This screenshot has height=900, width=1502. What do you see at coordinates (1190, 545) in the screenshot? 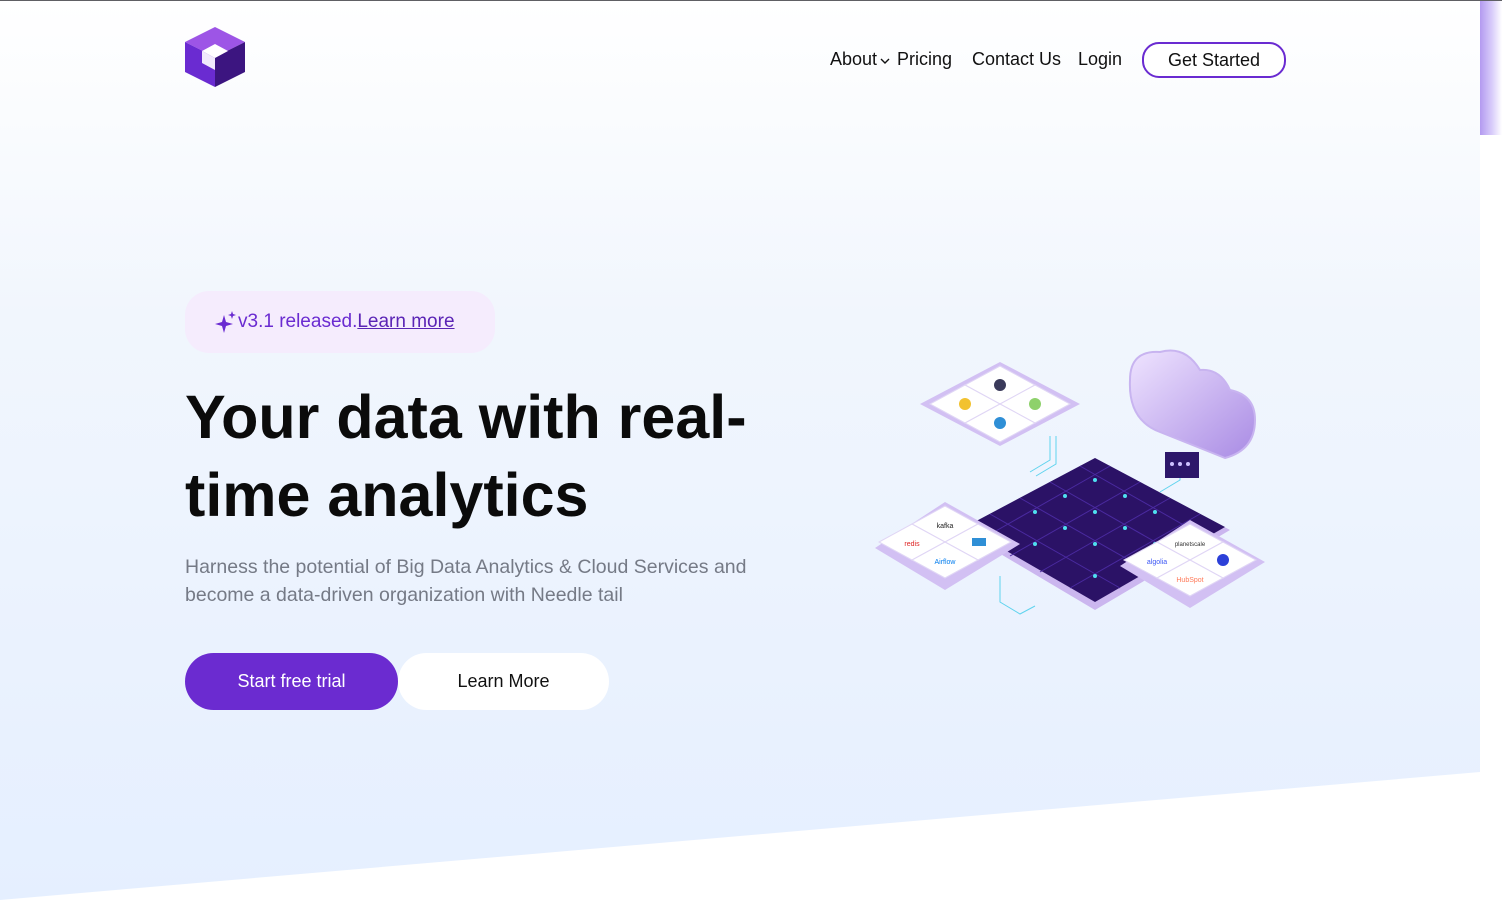
I see `tile-label-planetscale: planetscale` at bounding box center [1190, 545].